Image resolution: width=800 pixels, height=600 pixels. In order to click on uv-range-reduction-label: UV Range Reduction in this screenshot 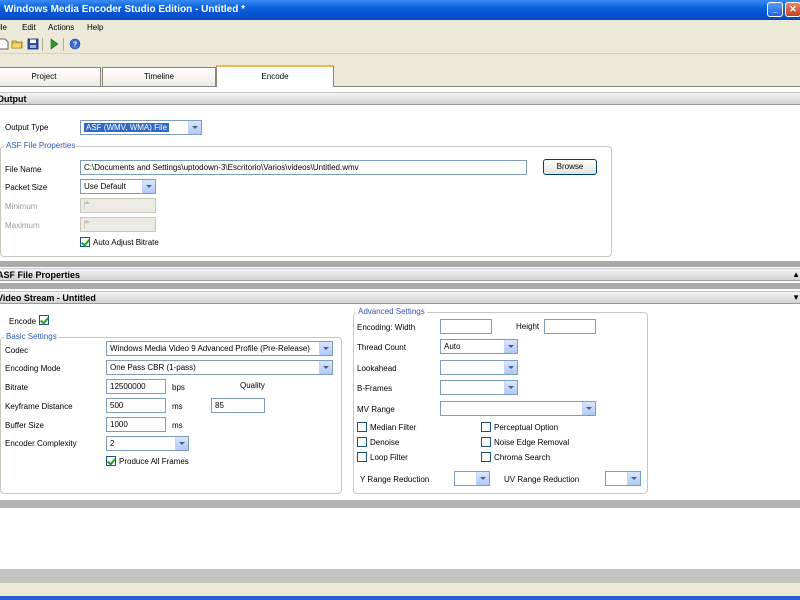, I will do `click(542, 479)`.